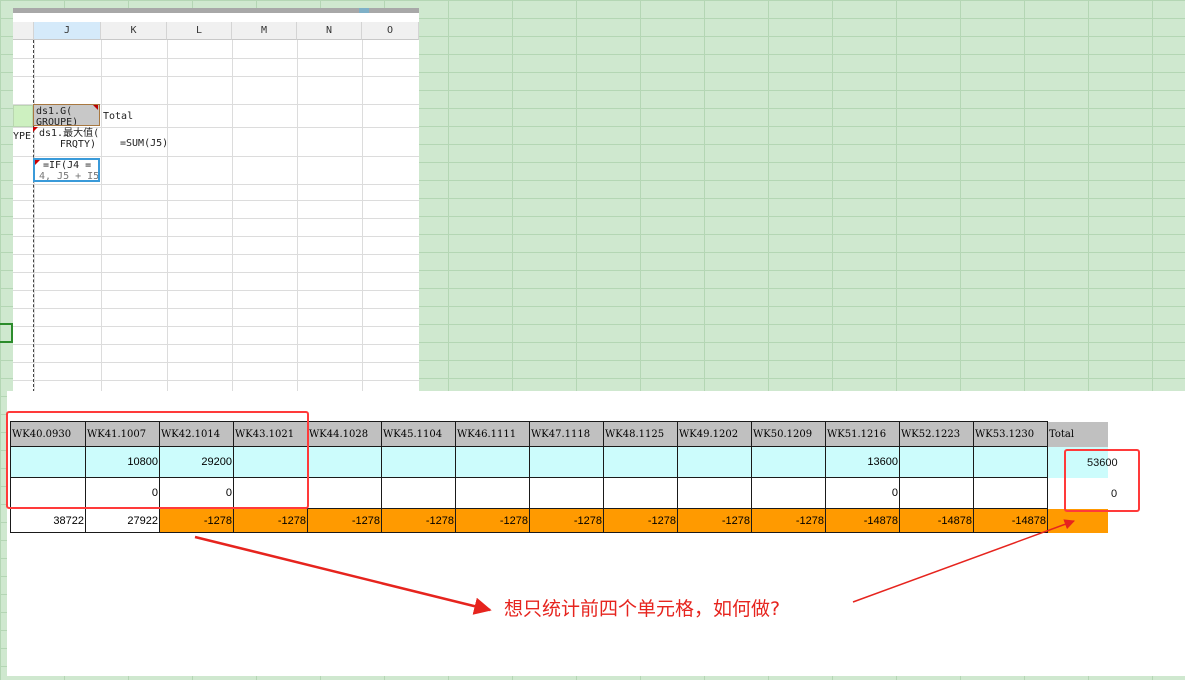 This screenshot has width=1185, height=680. What do you see at coordinates (634, 567) in the screenshot?
I see `annotation-arrows` at bounding box center [634, 567].